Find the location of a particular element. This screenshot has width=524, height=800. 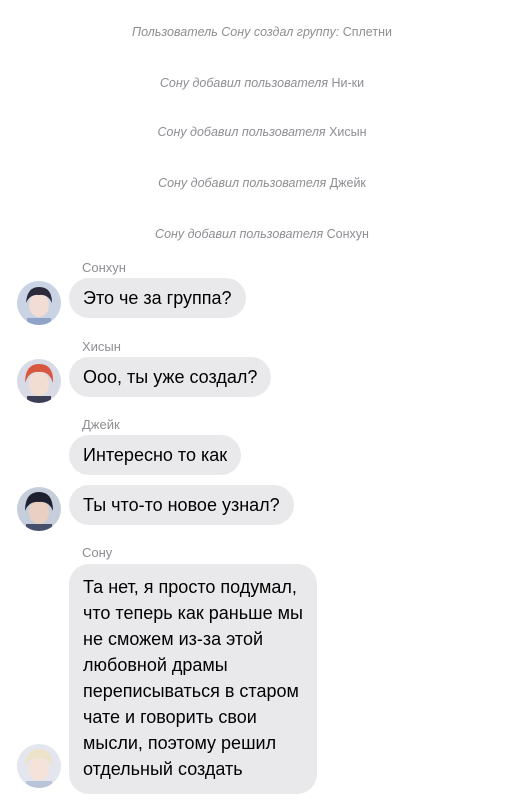

message-bubble: Ооо, ты уже создал? is located at coordinates (170, 377).